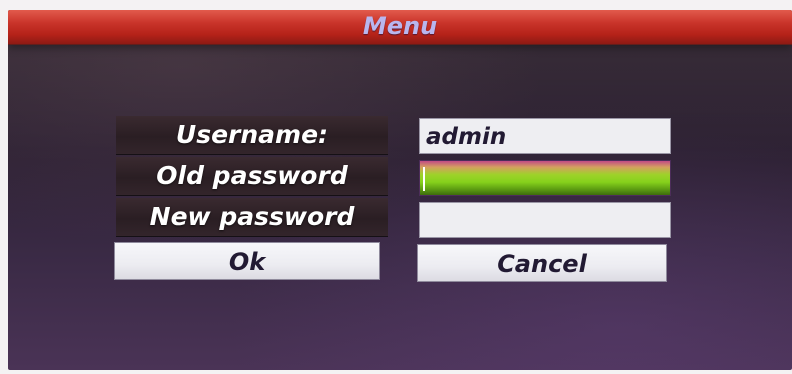 This screenshot has width=792, height=374. I want to click on old-password-field, so click(545, 178).